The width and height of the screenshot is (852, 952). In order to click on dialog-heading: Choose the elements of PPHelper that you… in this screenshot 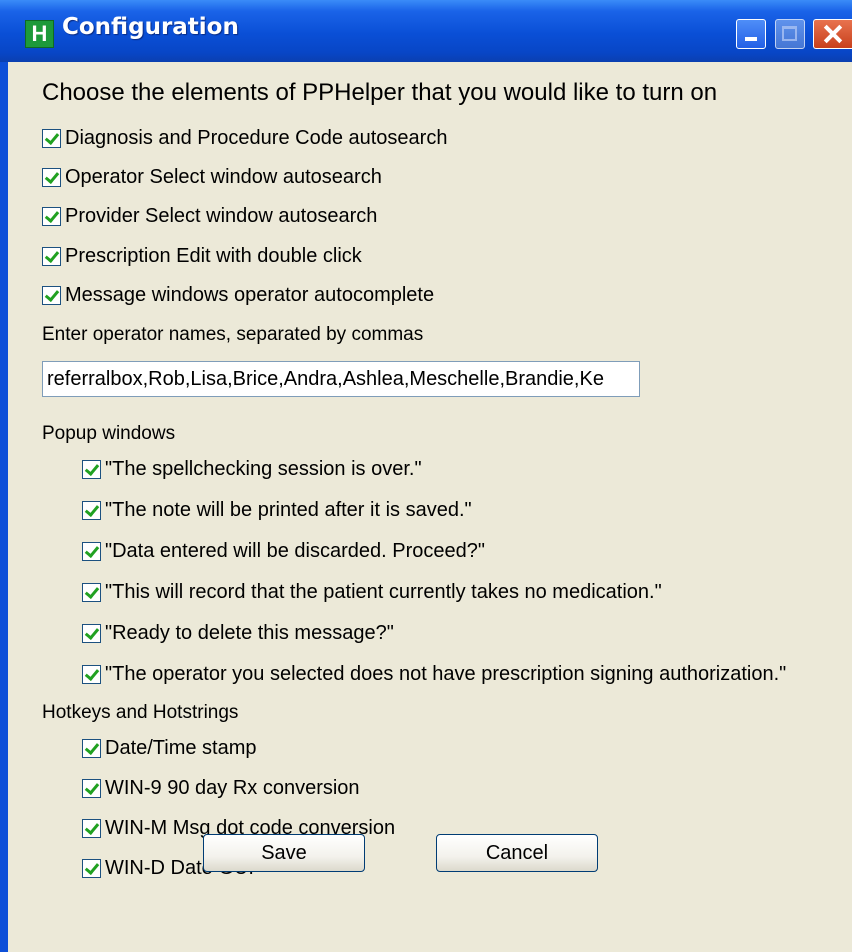, I will do `click(380, 92)`.